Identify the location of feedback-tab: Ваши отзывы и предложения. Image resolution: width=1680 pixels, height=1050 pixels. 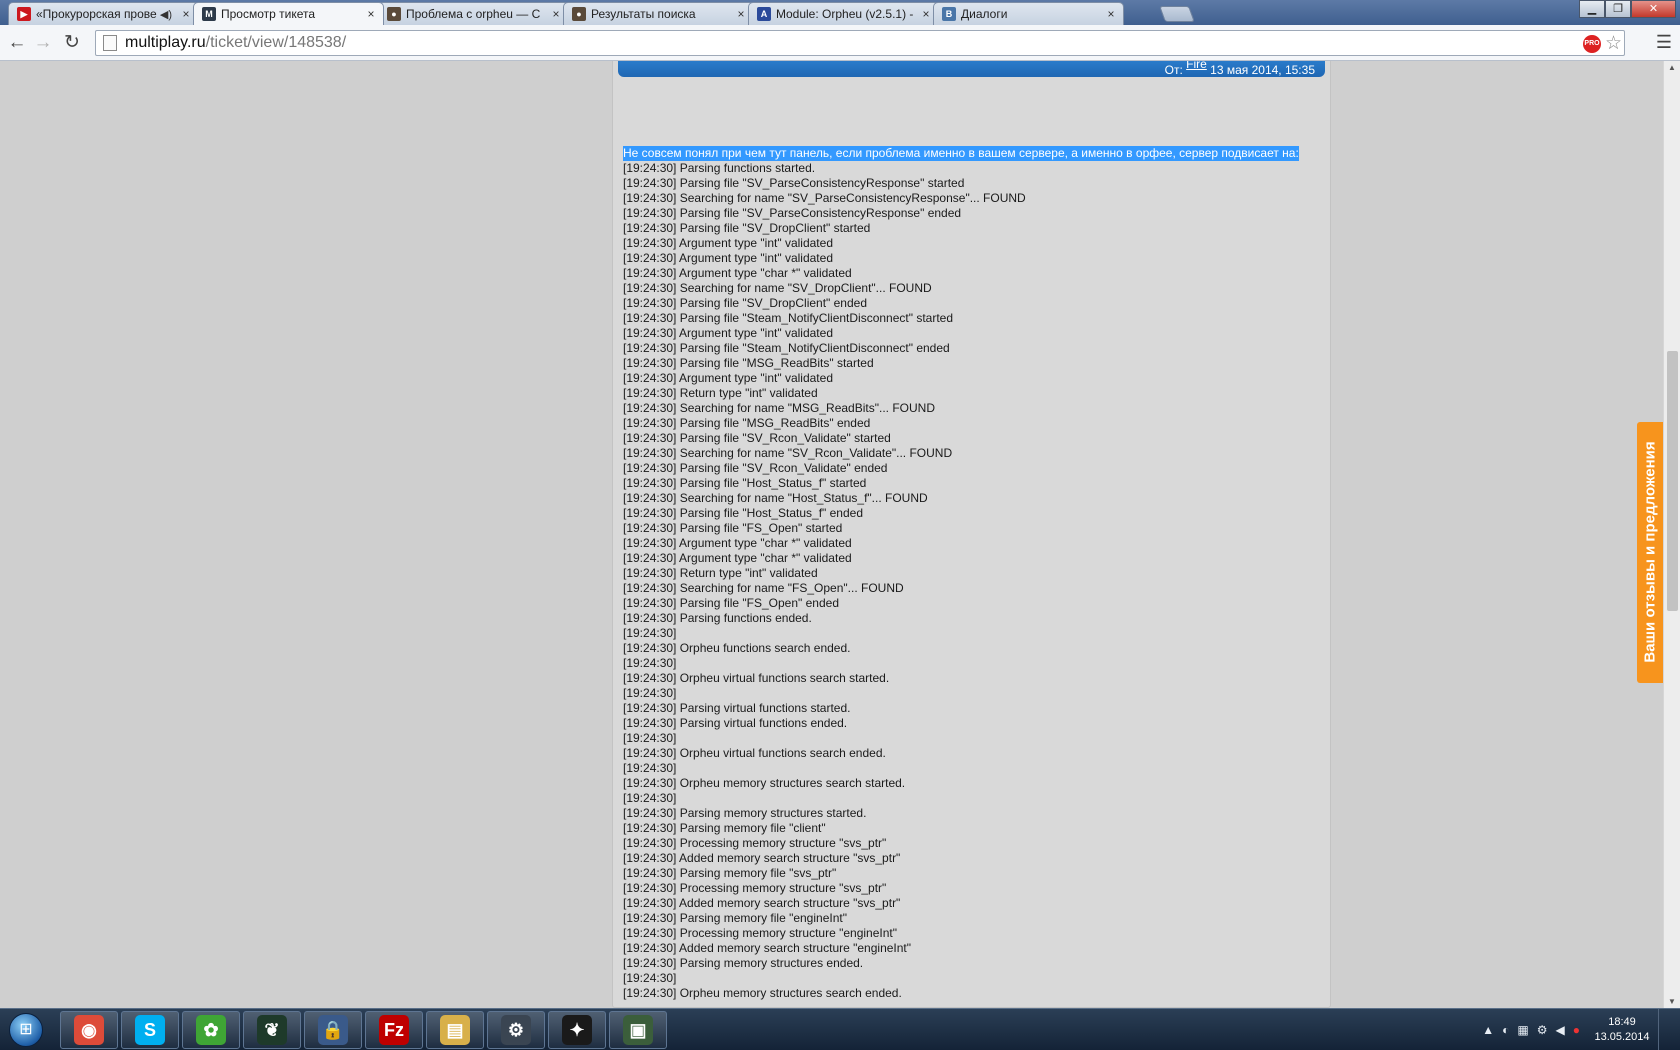
(1650, 552).